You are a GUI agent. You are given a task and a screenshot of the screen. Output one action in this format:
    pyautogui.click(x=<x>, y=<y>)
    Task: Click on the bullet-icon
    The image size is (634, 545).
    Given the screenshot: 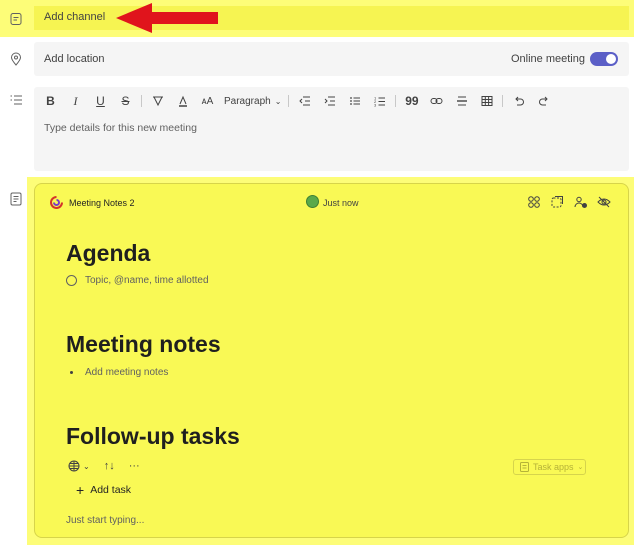 What is the action you would take?
    pyautogui.click(x=71, y=372)
    